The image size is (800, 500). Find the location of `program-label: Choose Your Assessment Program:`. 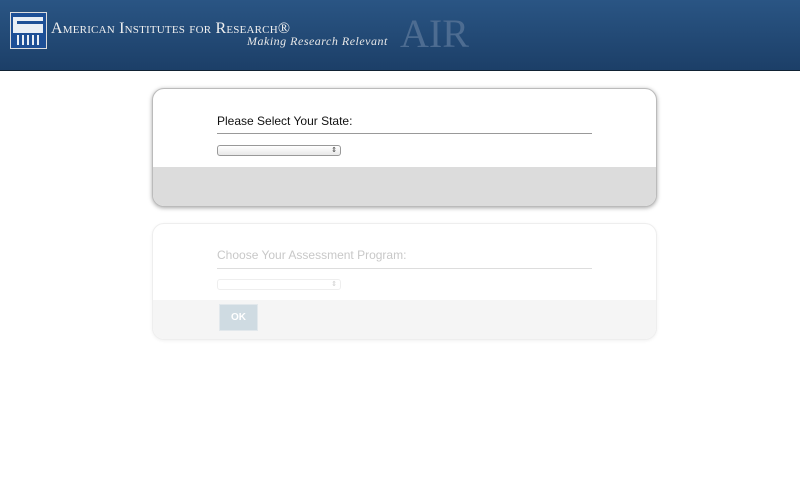

program-label: Choose Your Assessment Program: is located at coordinates (312, 255).